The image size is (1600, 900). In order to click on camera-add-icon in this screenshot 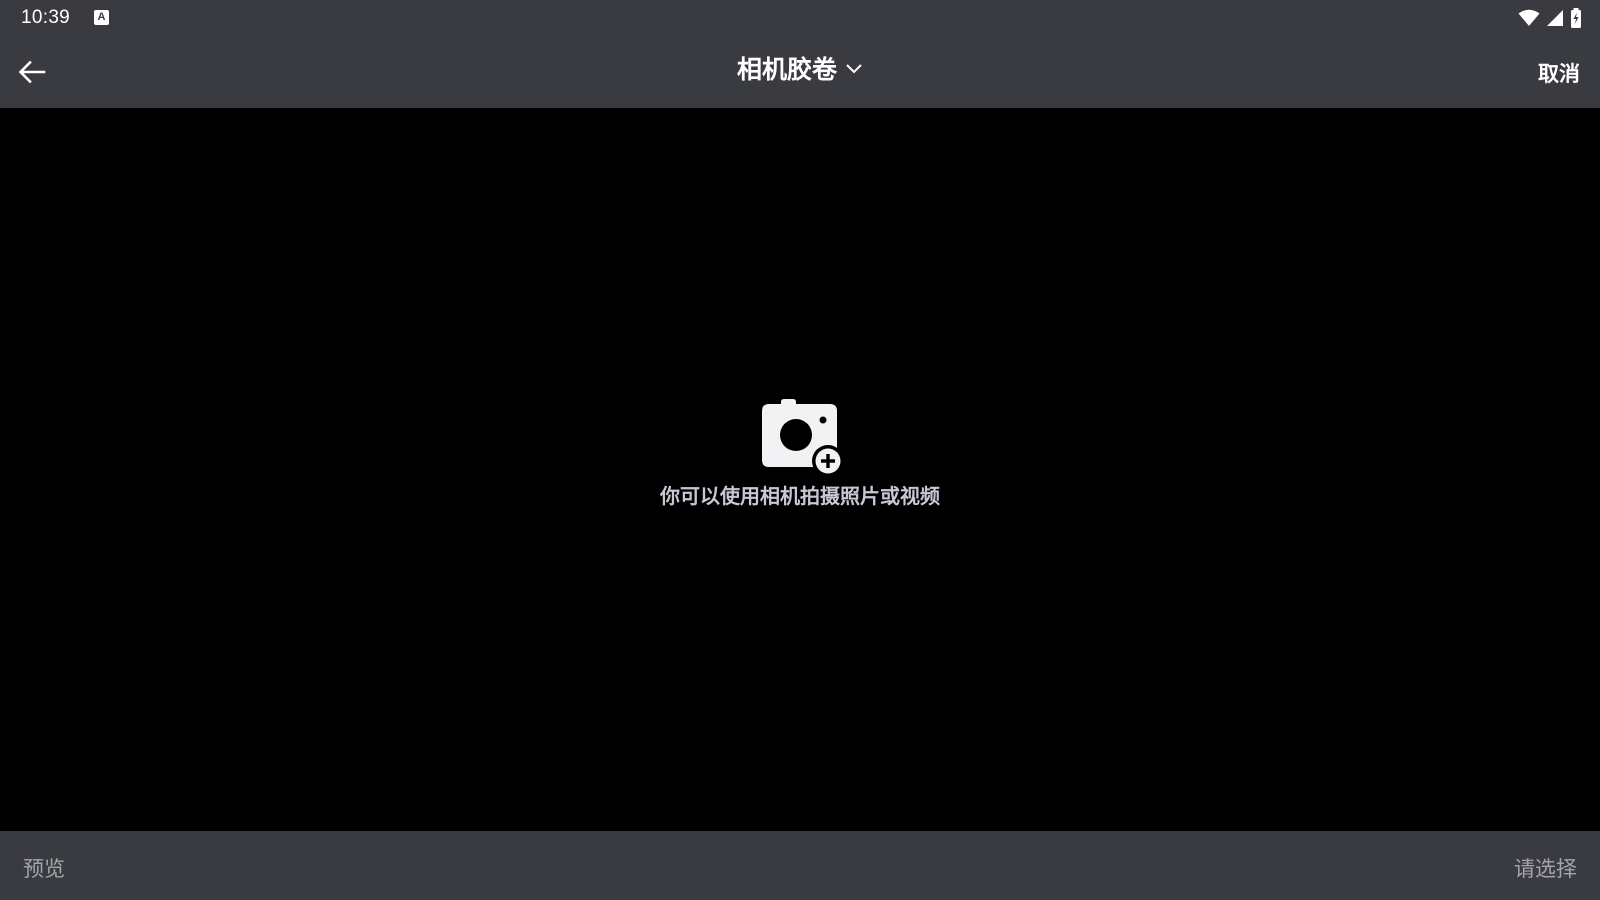, I will do `click(803, 436)`.